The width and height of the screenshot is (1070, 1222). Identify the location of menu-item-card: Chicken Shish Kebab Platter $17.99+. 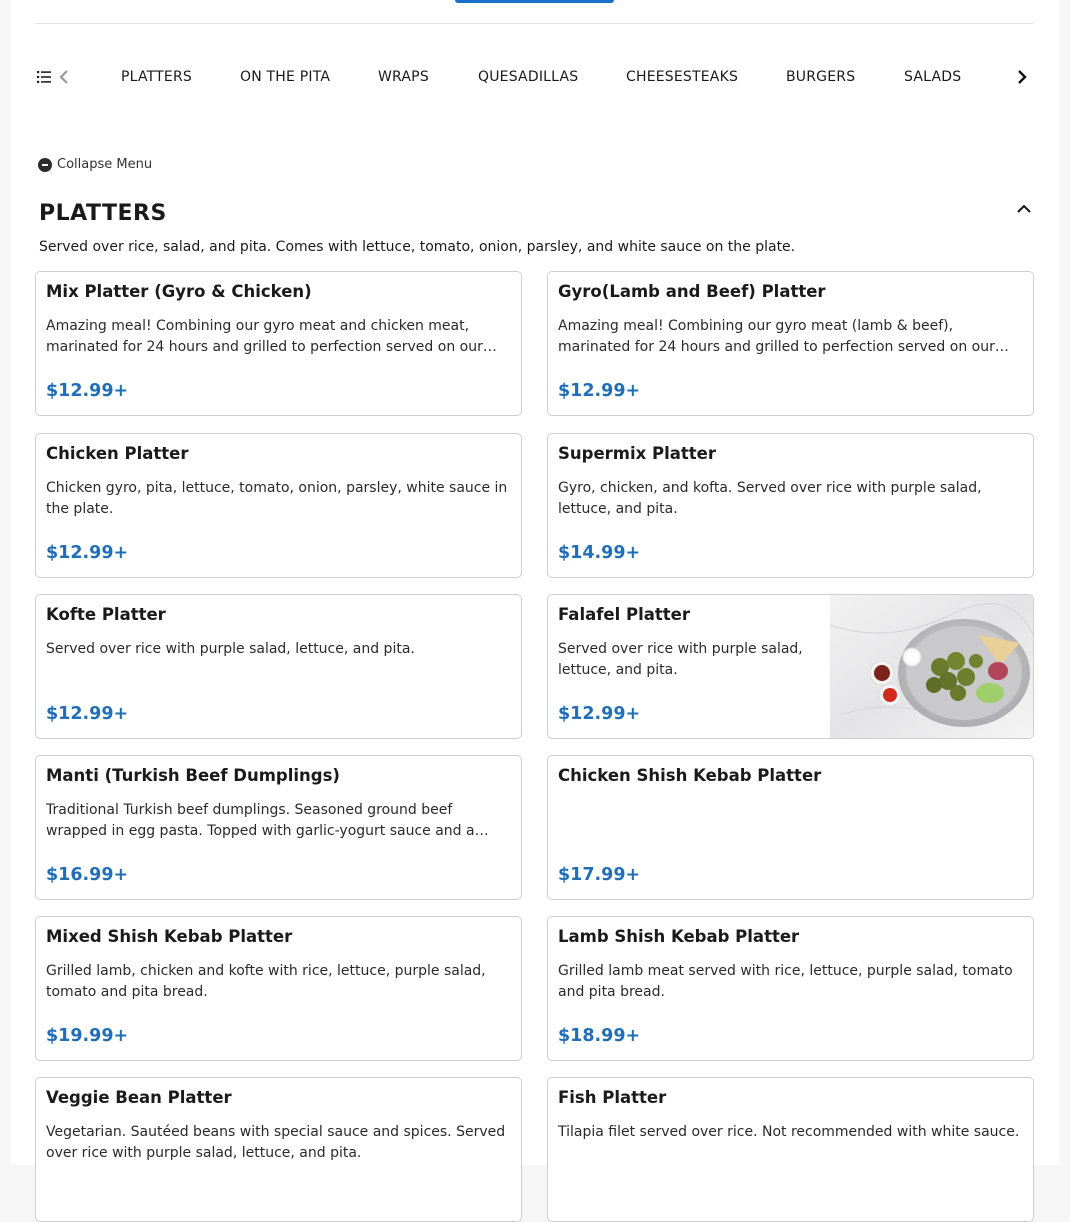
(790, 827).